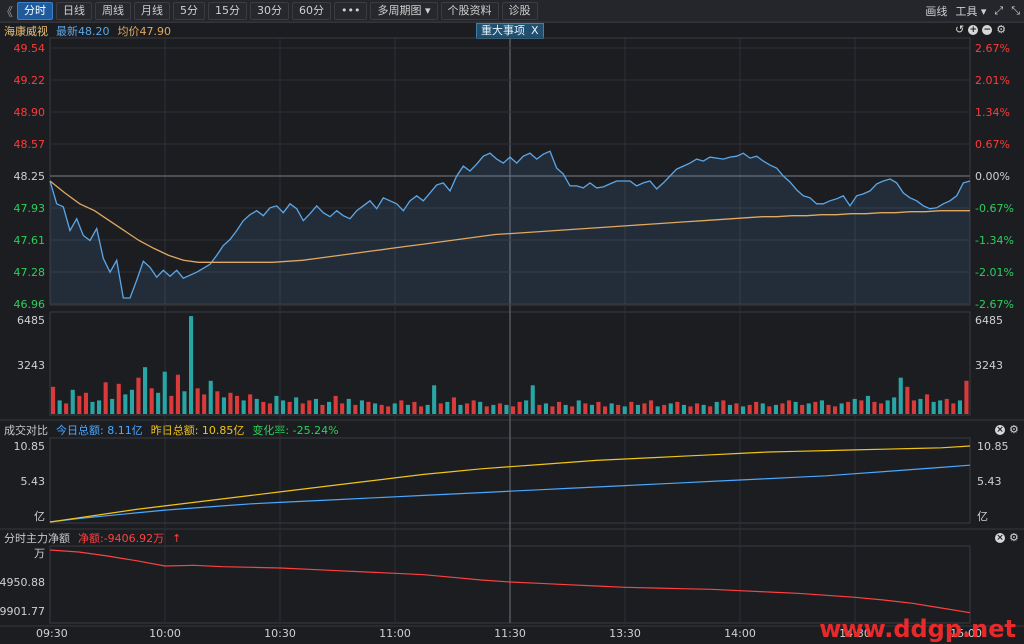 The image size is (1024, 644). Describe the element at coordinates (992, 112) in the screenshot. I see `percent-tick-label: 1.34%` at that location.